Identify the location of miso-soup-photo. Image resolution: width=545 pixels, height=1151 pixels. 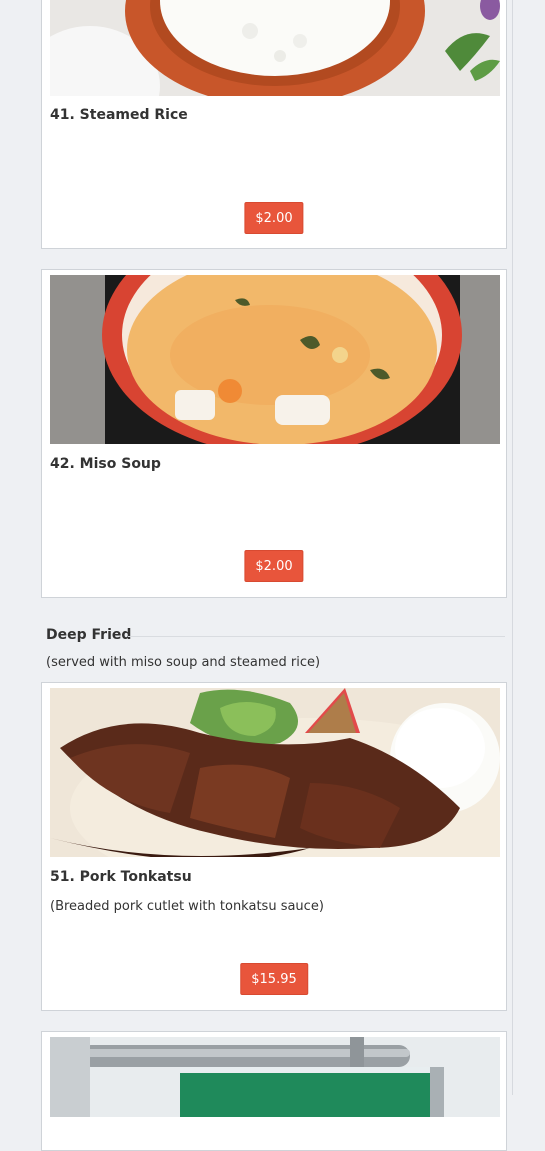
(275, 359).